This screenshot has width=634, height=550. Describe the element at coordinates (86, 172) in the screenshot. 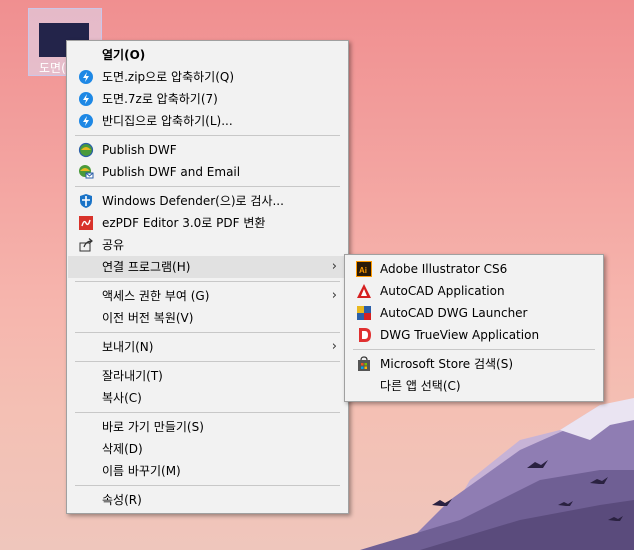

I see `dwf-email-icon` at that location.